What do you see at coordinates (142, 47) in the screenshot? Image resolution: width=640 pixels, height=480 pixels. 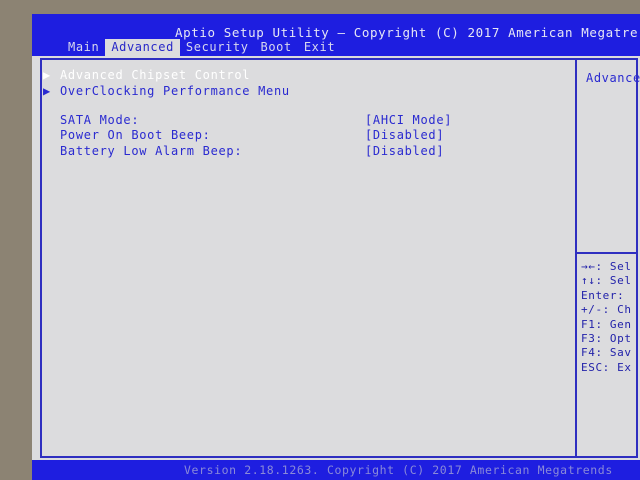 I see `tab-advanced: Advanced` at bounding box center [142, 47].